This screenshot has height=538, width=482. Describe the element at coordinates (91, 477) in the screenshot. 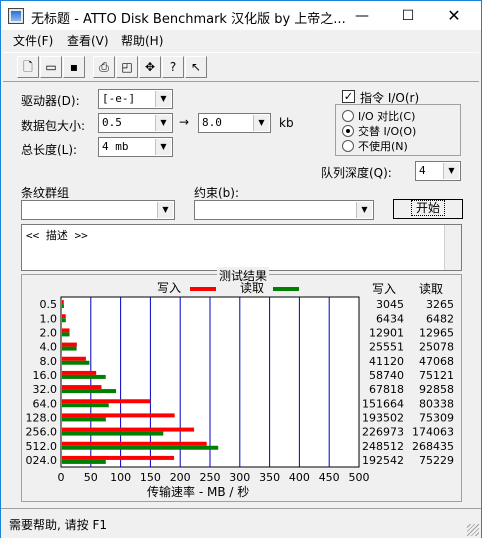

I see `x-tick-label: 50` at that location.